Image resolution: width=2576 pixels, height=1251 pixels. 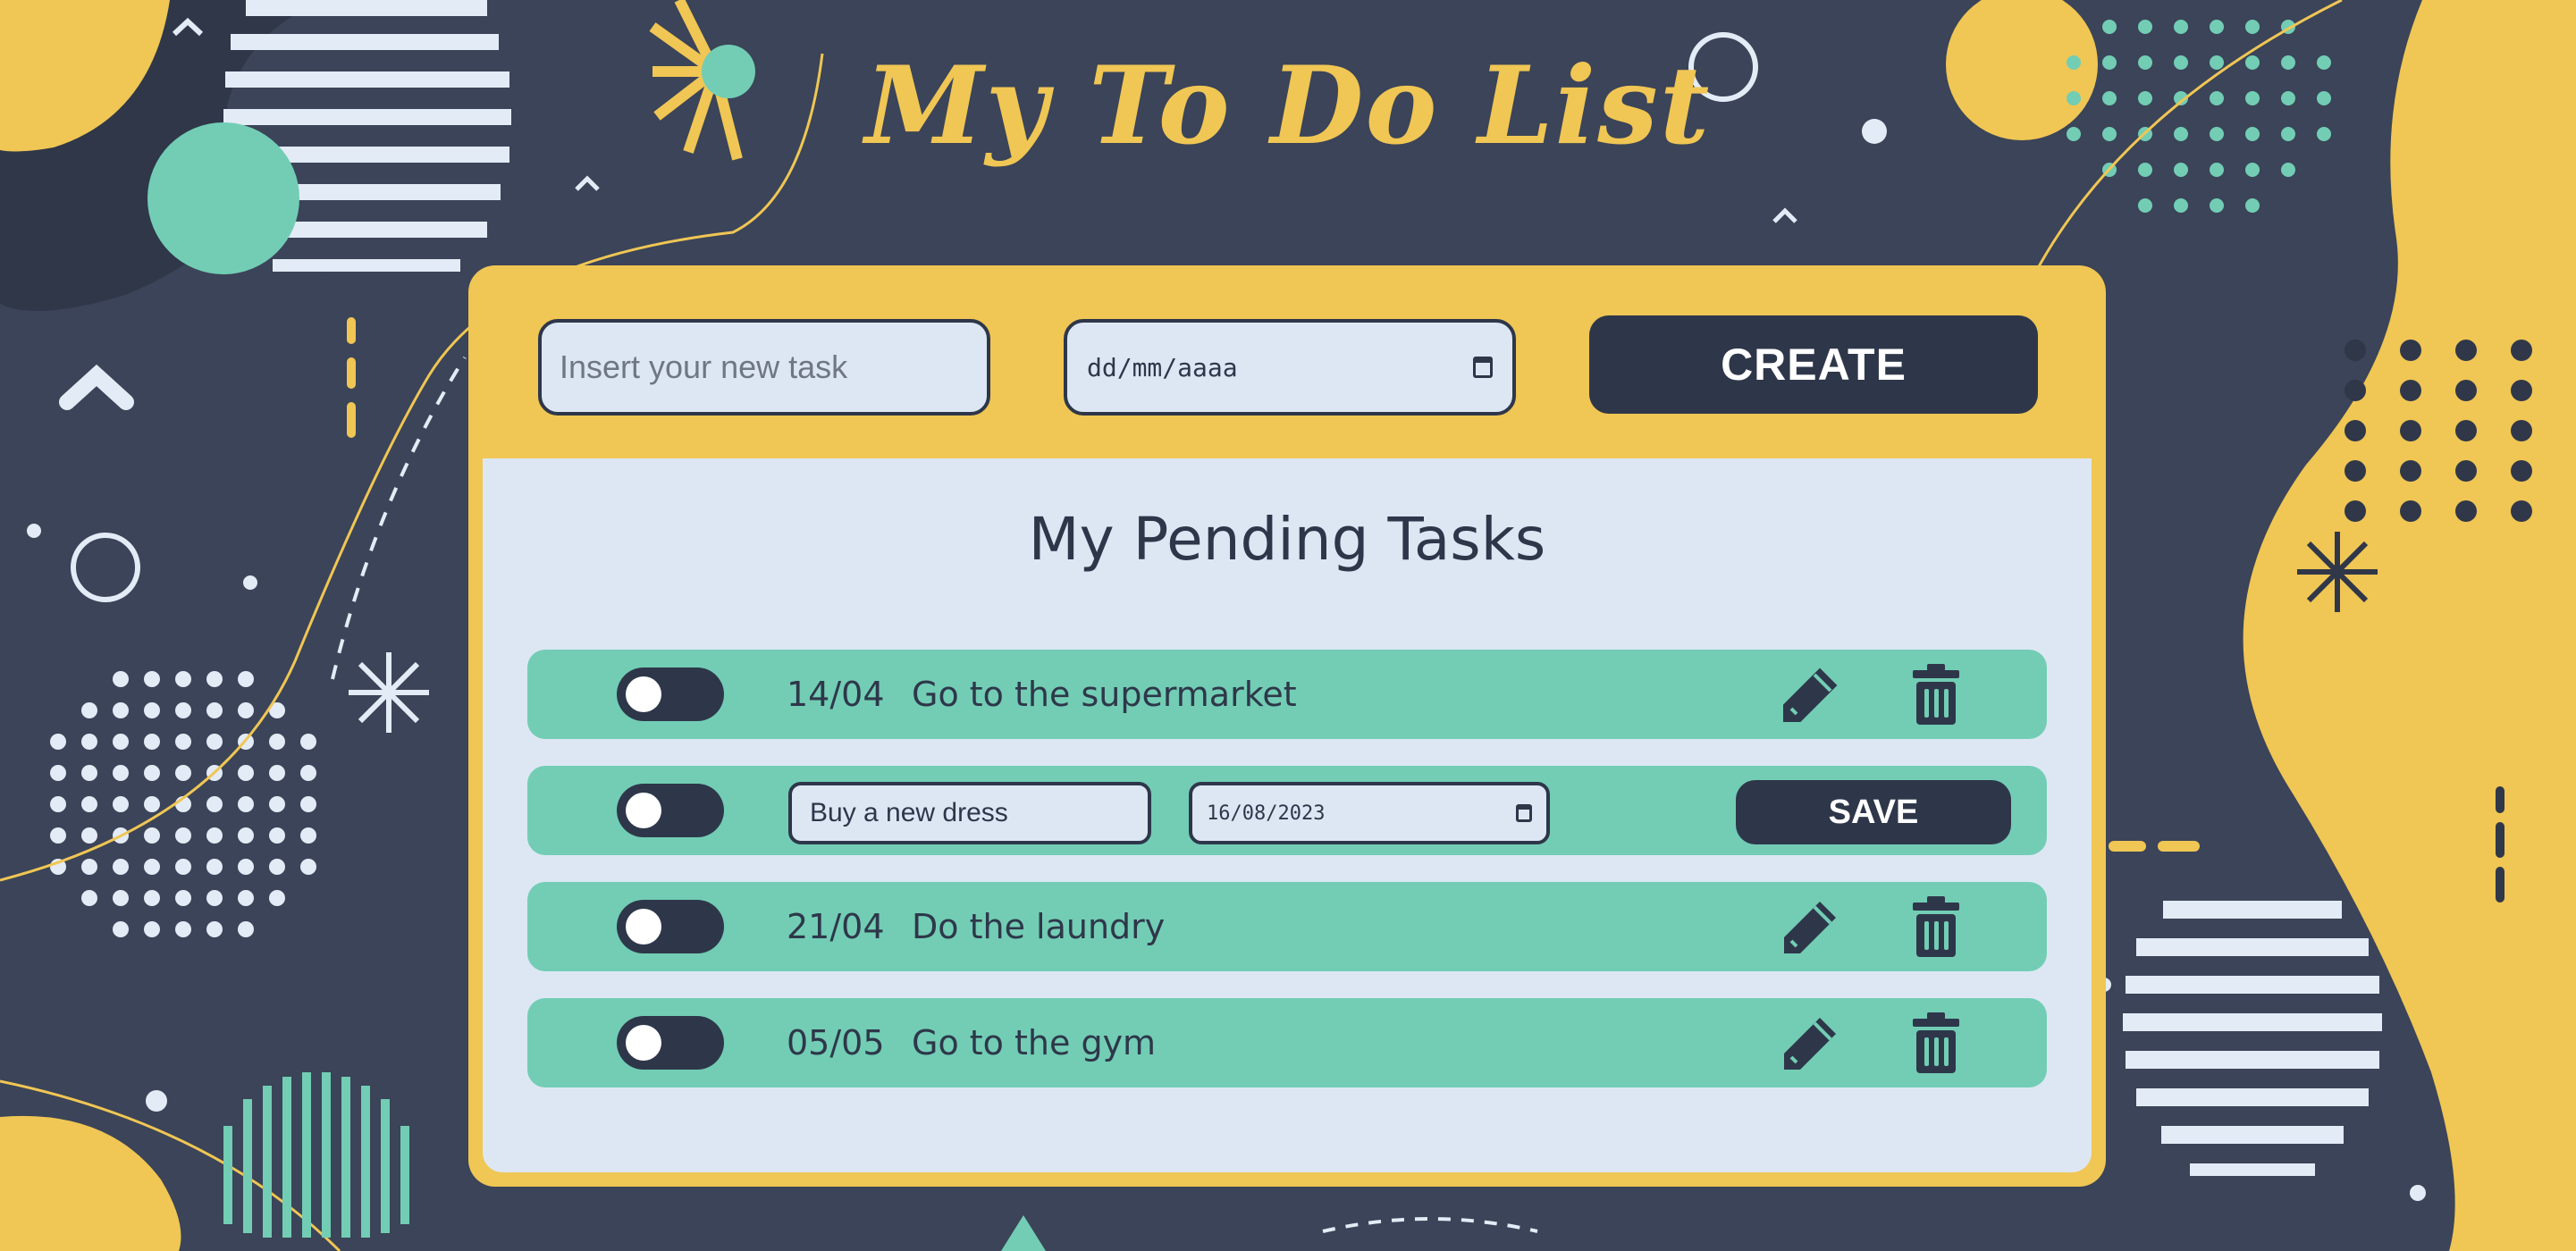 I want to click on new-task-input, so click(x=764, y=368).